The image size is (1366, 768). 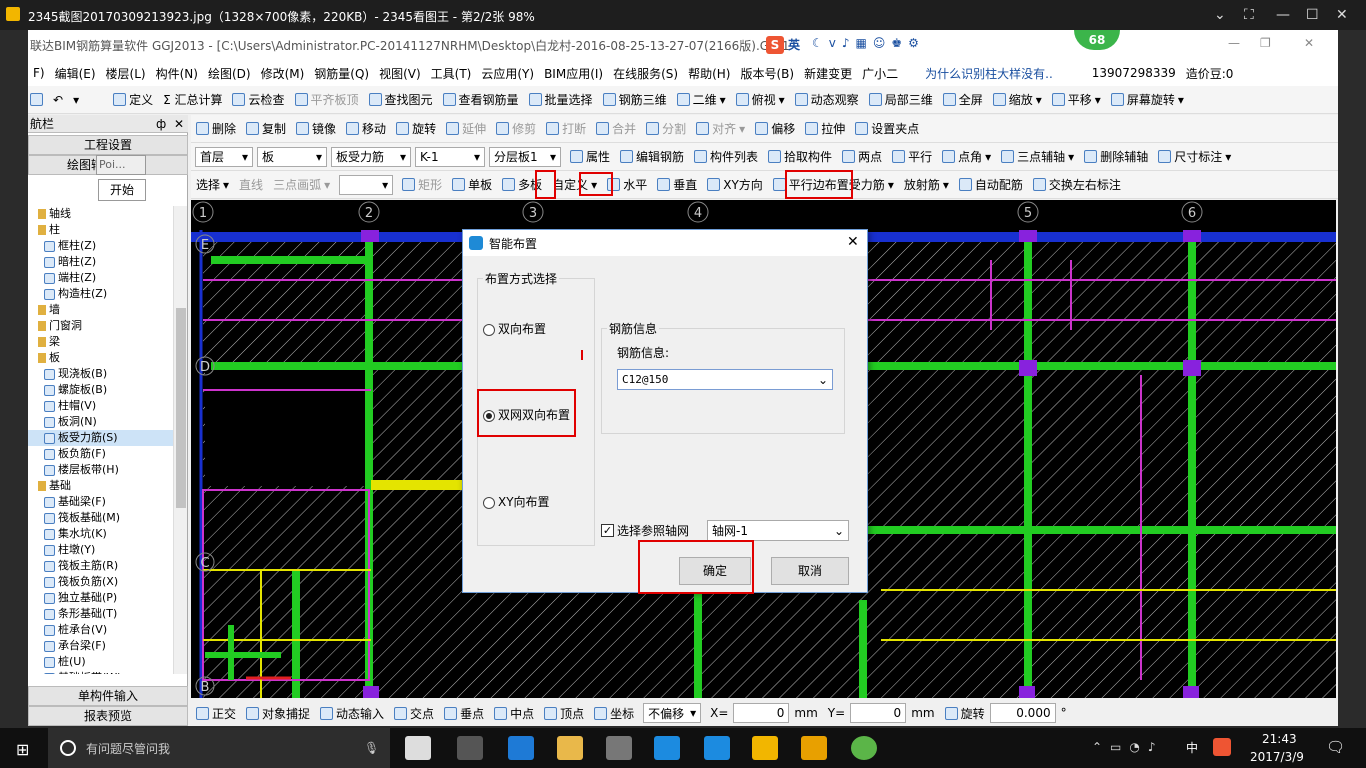 I want to click on tb-cloud-check: 云检查, so click(x=258, y=99).